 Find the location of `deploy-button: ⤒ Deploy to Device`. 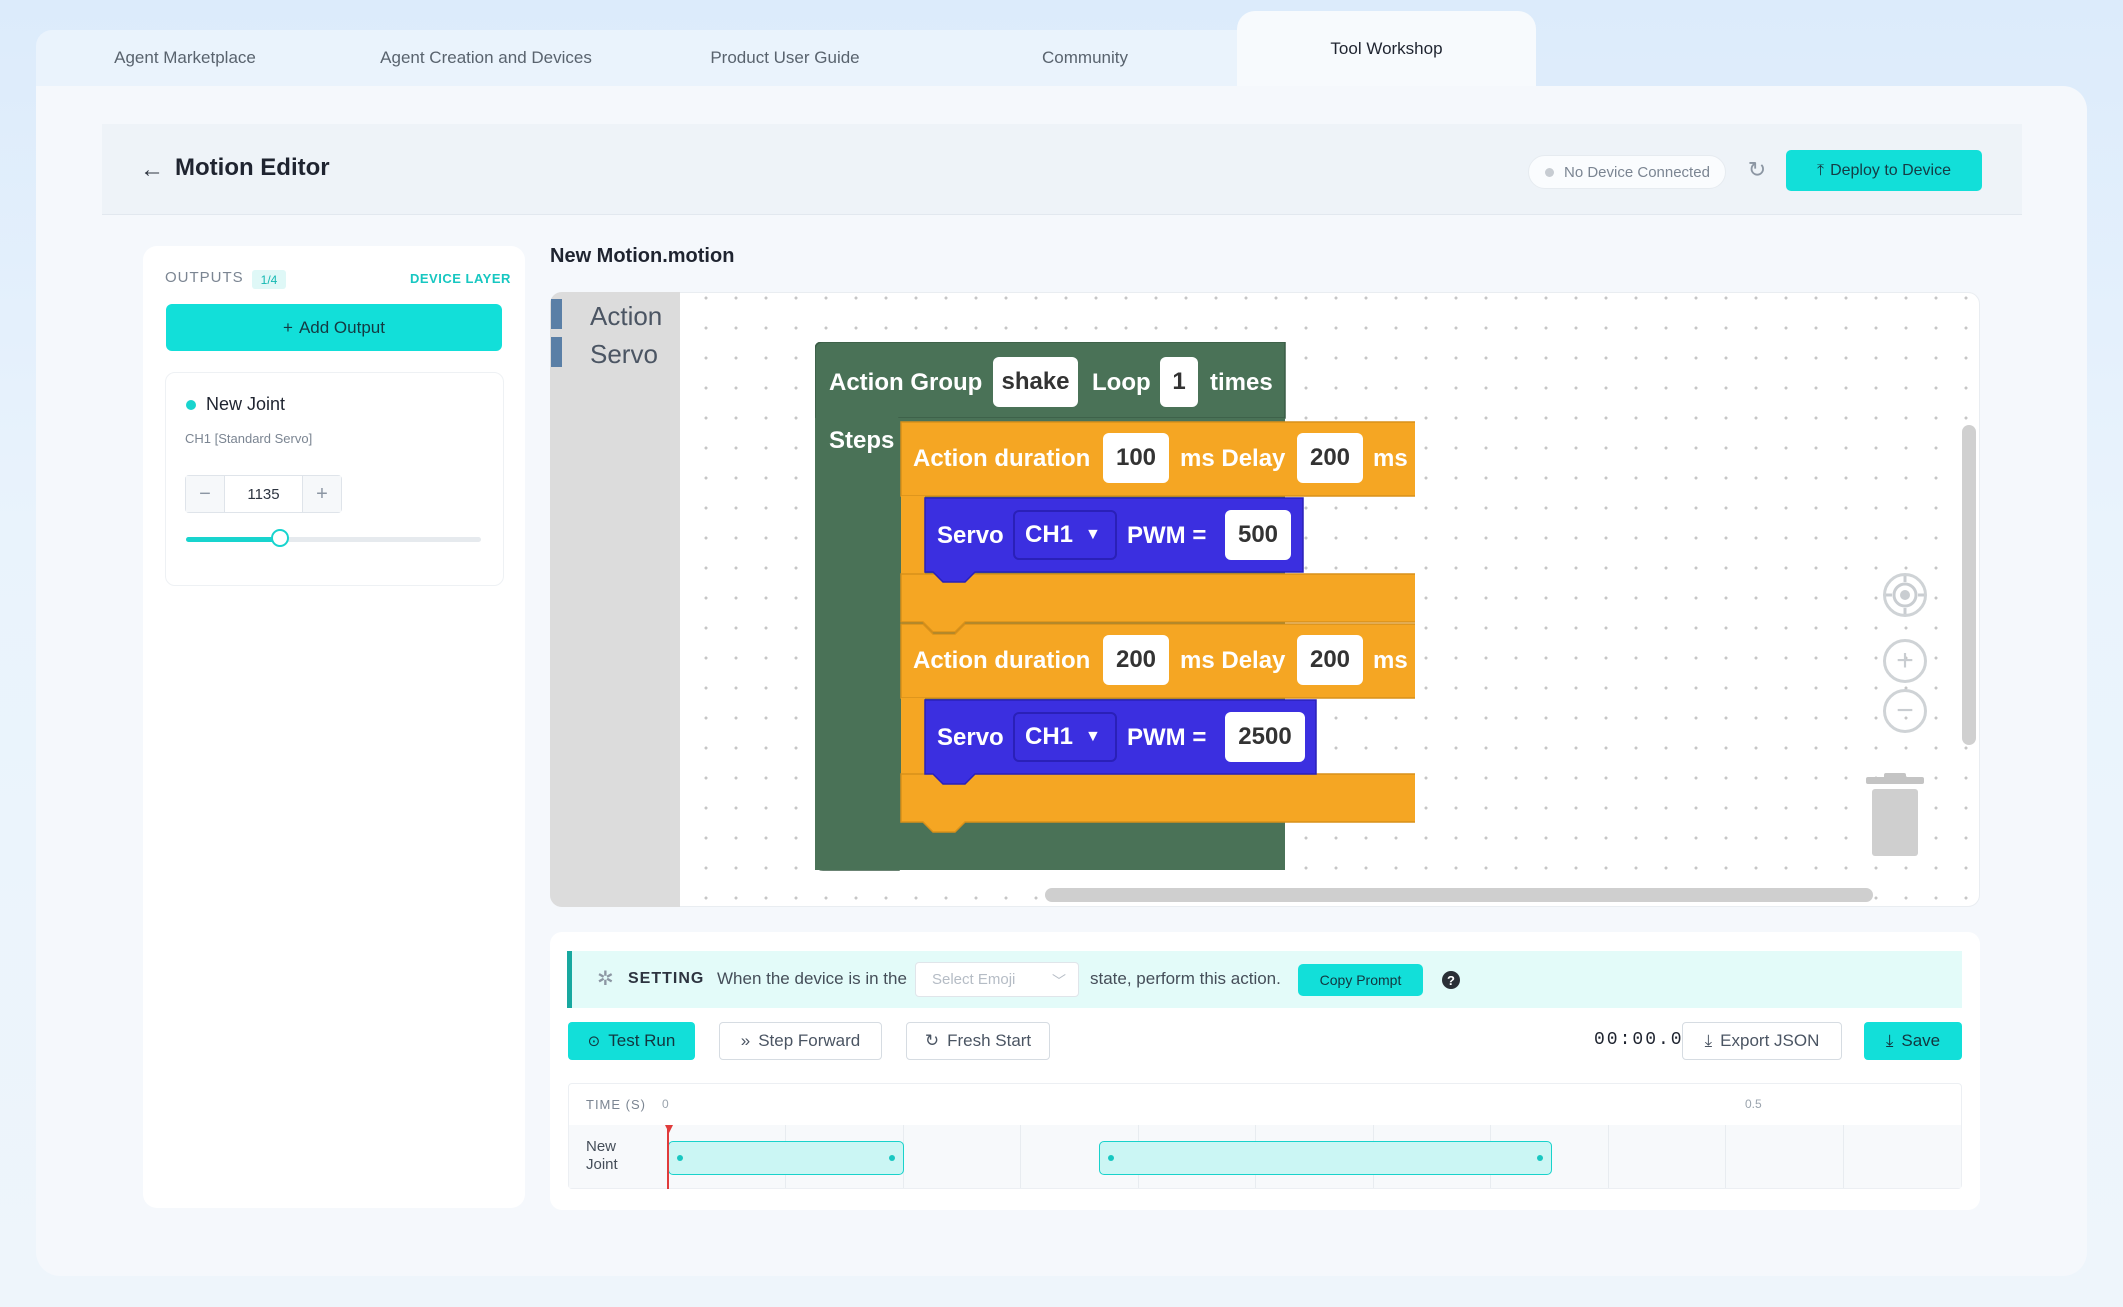

deploy-button: ⤒ Deploy to Device is located at coordinates (1884, 170).